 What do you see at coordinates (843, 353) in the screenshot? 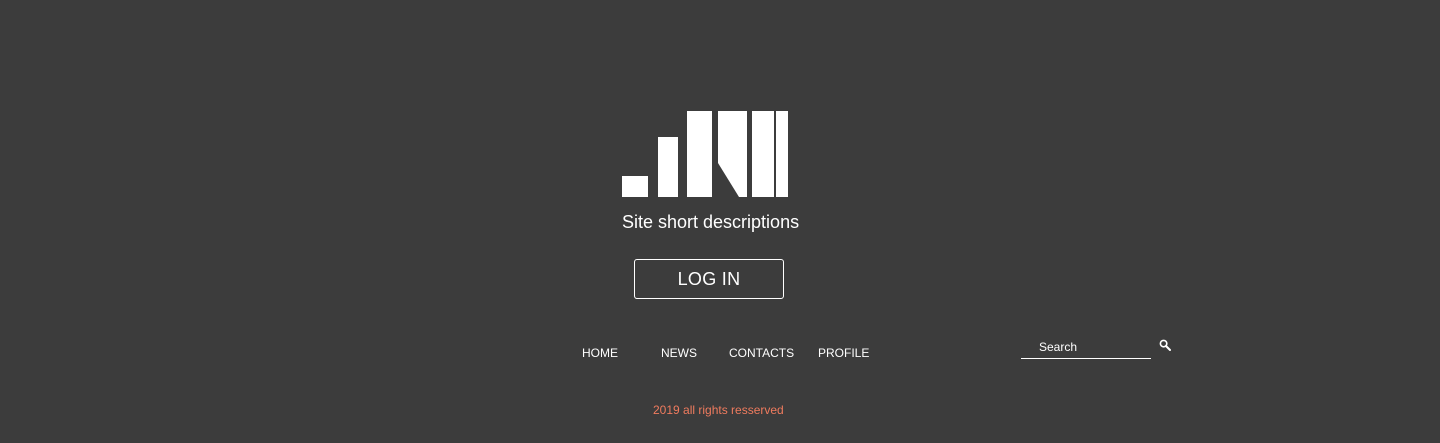
I see `nav-item-profile: PROFILE` at bounding box center [843, 353].